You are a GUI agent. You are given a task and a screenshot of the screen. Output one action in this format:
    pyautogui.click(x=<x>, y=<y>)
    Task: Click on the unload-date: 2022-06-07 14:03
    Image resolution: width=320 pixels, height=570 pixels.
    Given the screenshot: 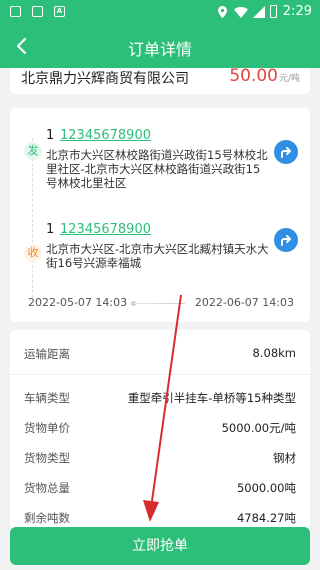 What is the action you would take?
    pyautogui.click(x=244, y=302)
    